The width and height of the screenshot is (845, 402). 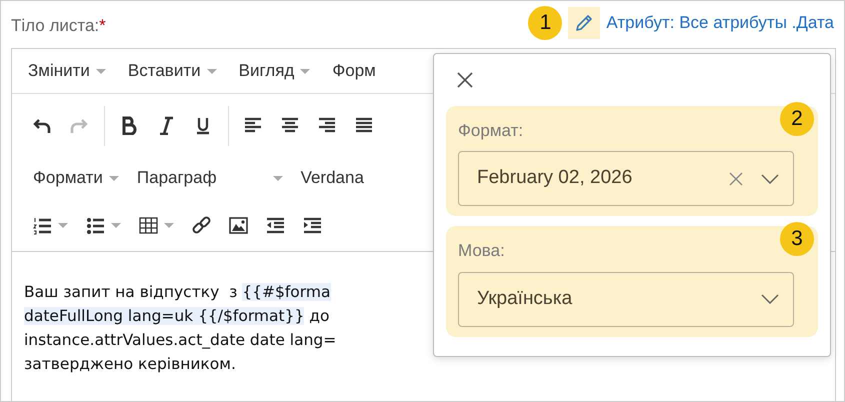 I want to click on undo-icon, so click(x=42, y=125).